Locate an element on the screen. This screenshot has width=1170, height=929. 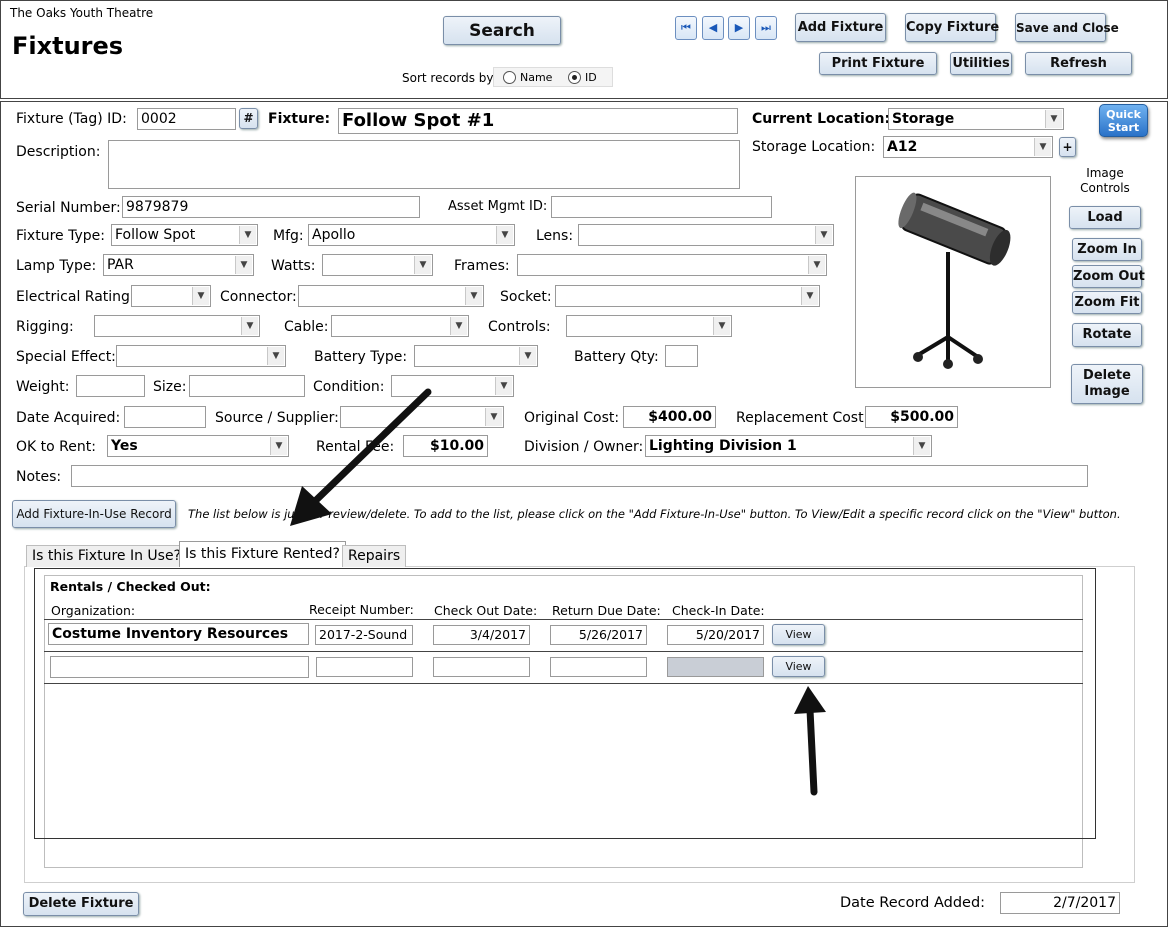
add-fixture-in-use-button: Add Fixture-In-Use Record is located at coordinates (94, 514).